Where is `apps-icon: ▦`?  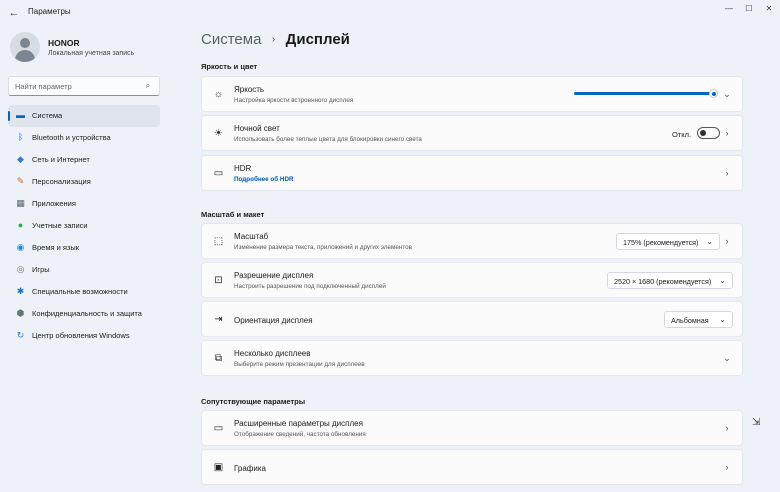 apps-icon: ▦ is located at coordinates (20, 203).